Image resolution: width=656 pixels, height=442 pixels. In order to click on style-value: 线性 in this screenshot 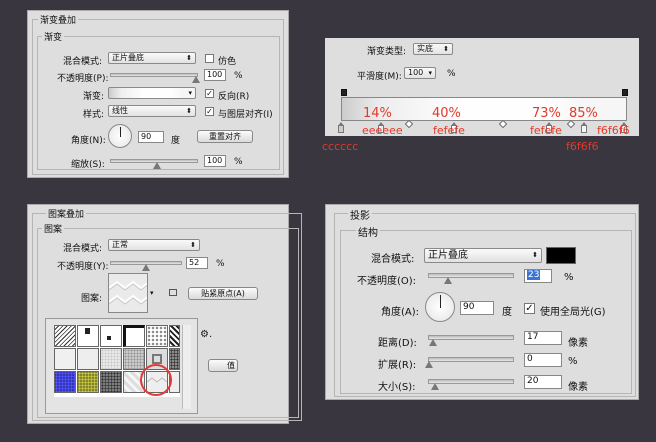, I will do `click(120, 110)`.